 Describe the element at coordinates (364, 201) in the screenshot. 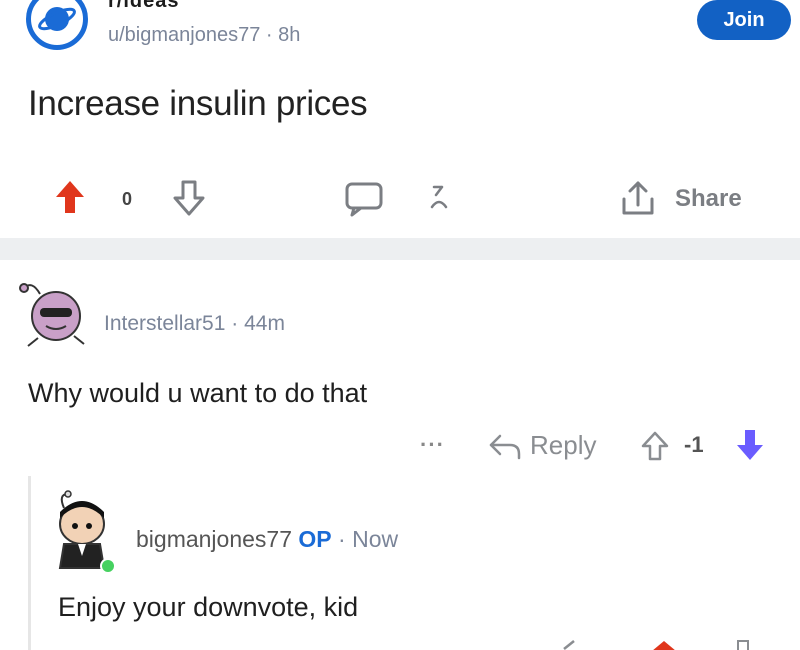

I see `comment-icon` at that location.